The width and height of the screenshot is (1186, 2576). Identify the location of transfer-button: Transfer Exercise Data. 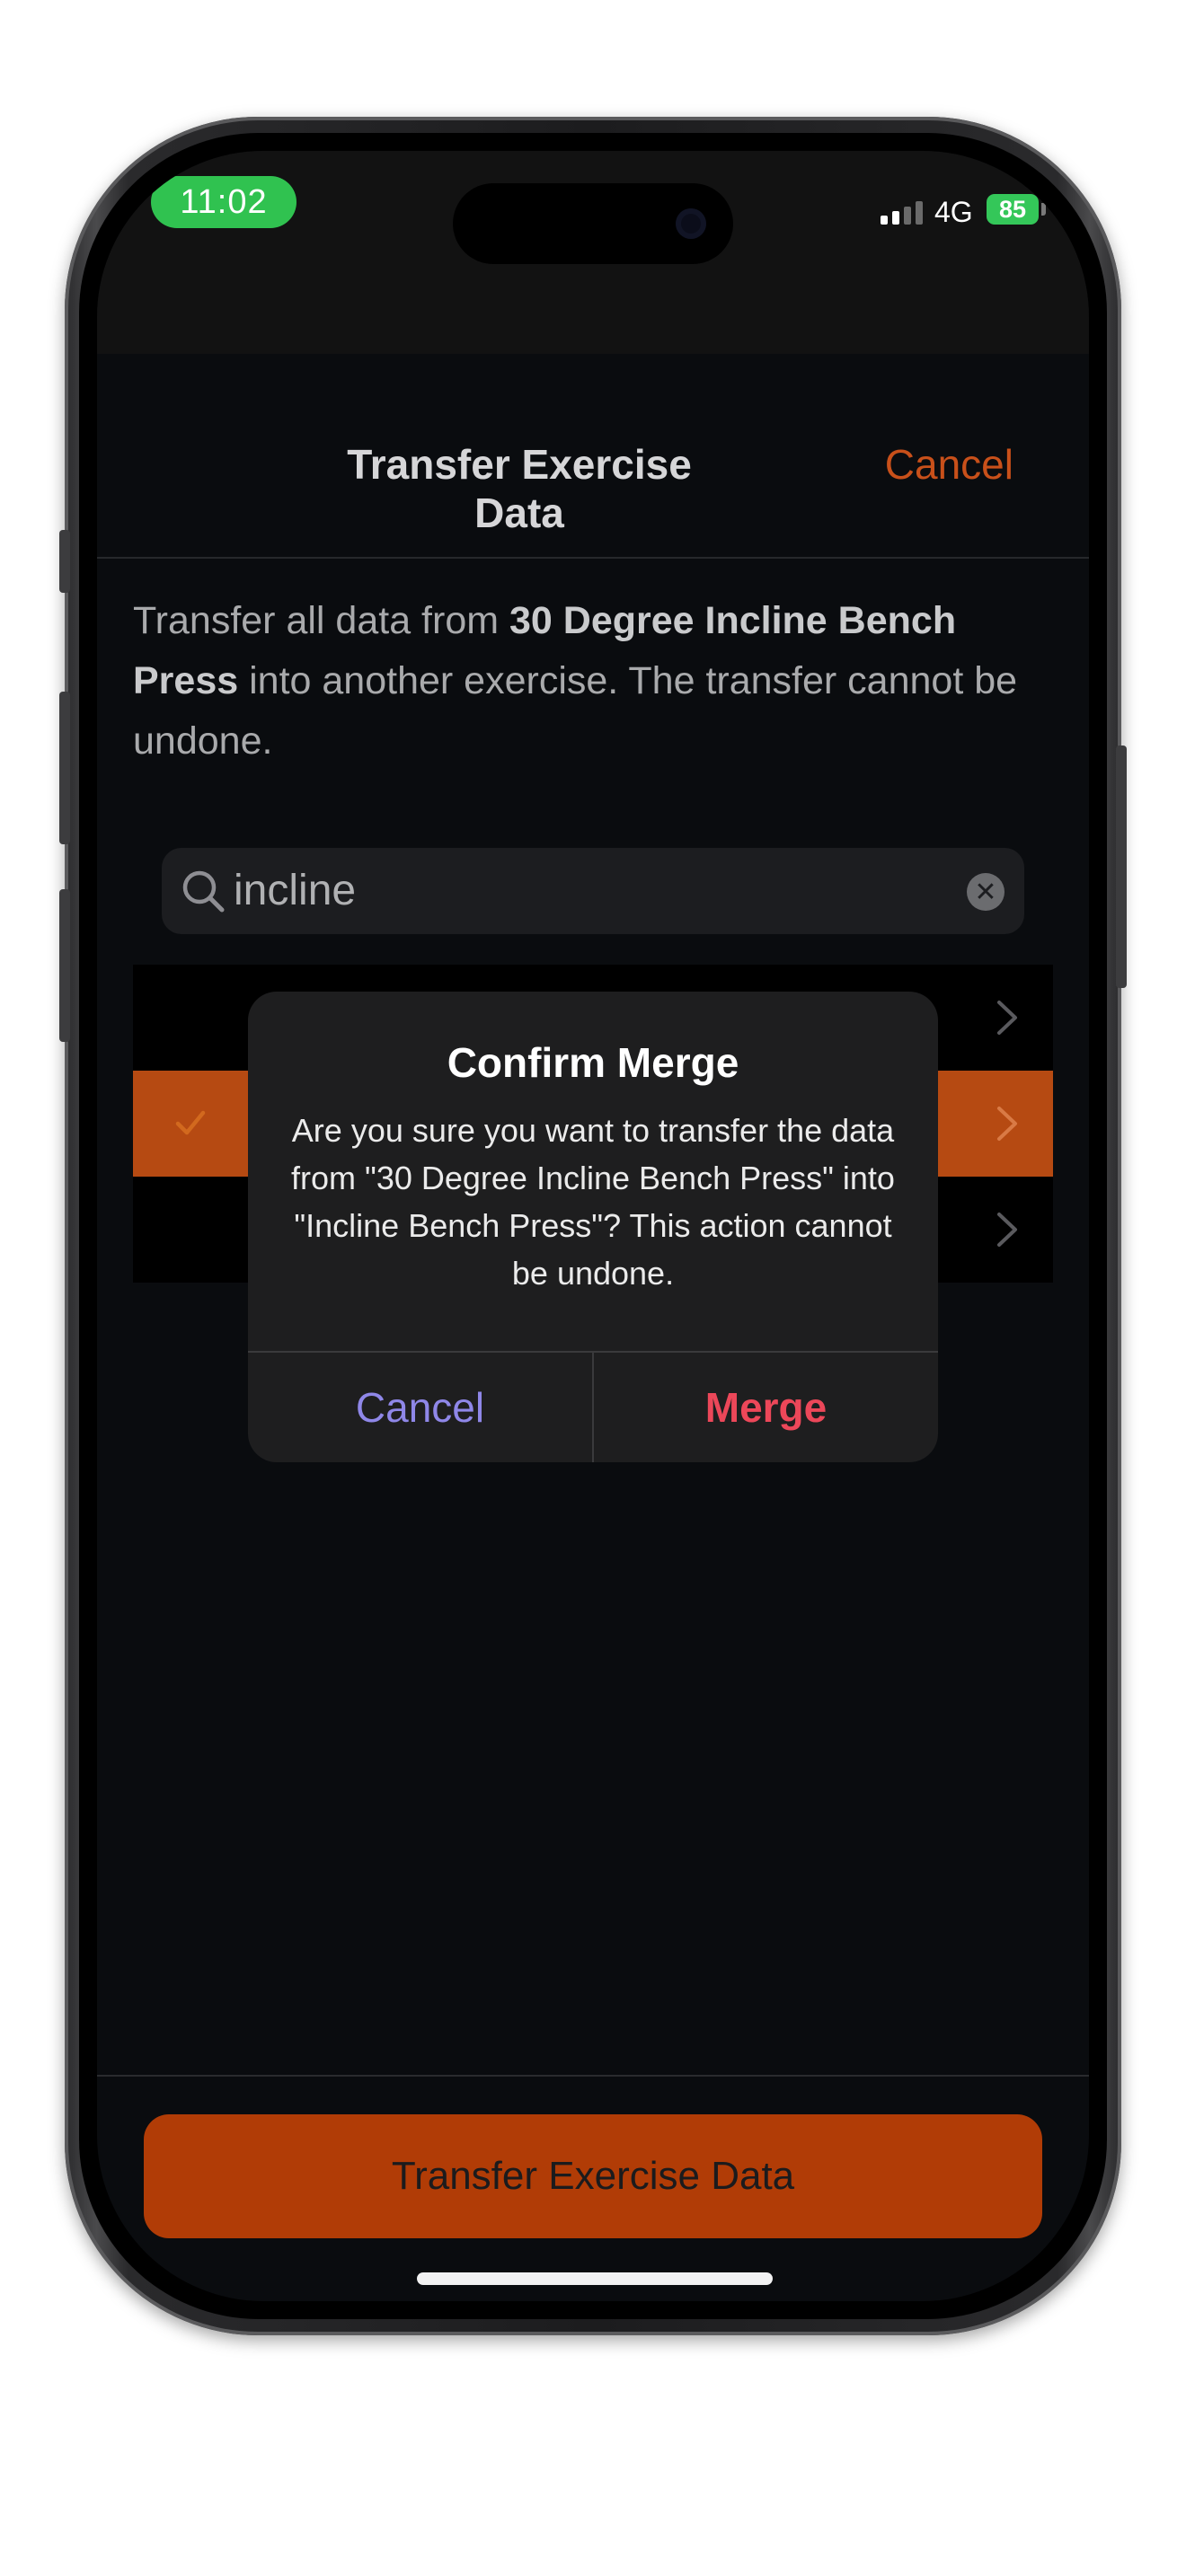
(593, 2176).